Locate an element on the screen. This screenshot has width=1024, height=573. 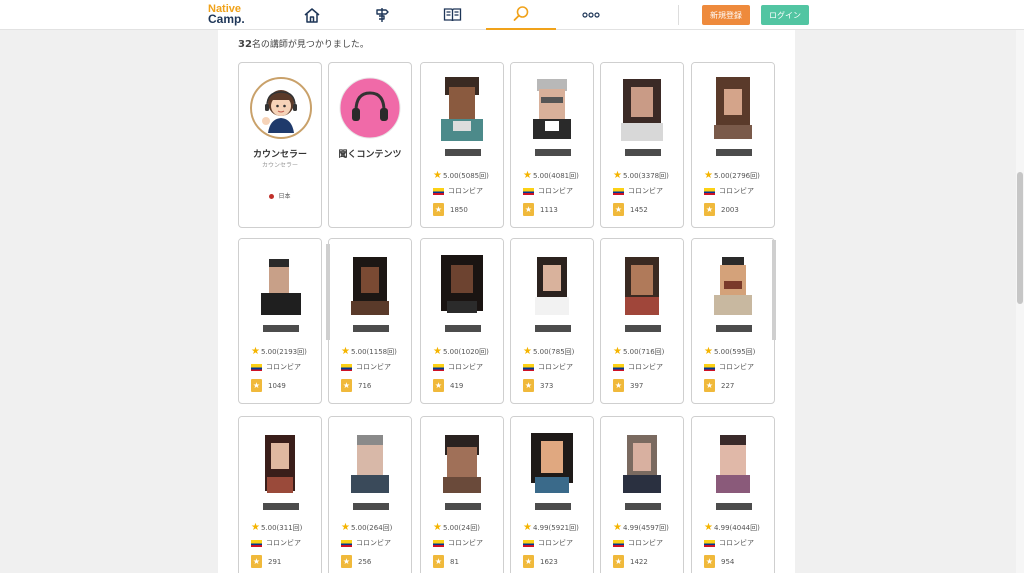
teacher-rating-text: 4.99(5921回) is located at coordinates (555, 528).